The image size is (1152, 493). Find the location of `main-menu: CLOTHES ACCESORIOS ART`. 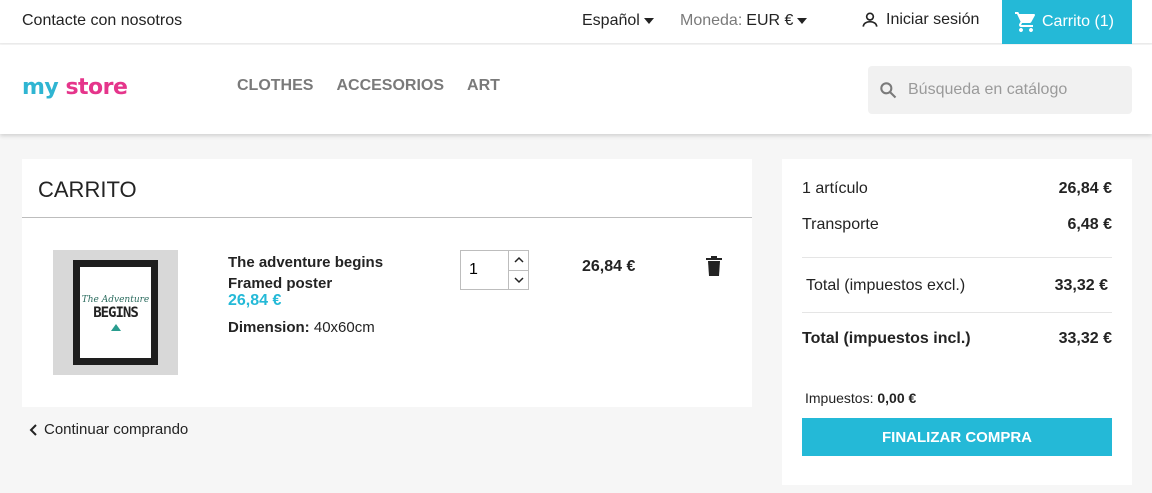

main-menu: CLOTHES ACCESORIOS ART is located at coordinates (368, 86).